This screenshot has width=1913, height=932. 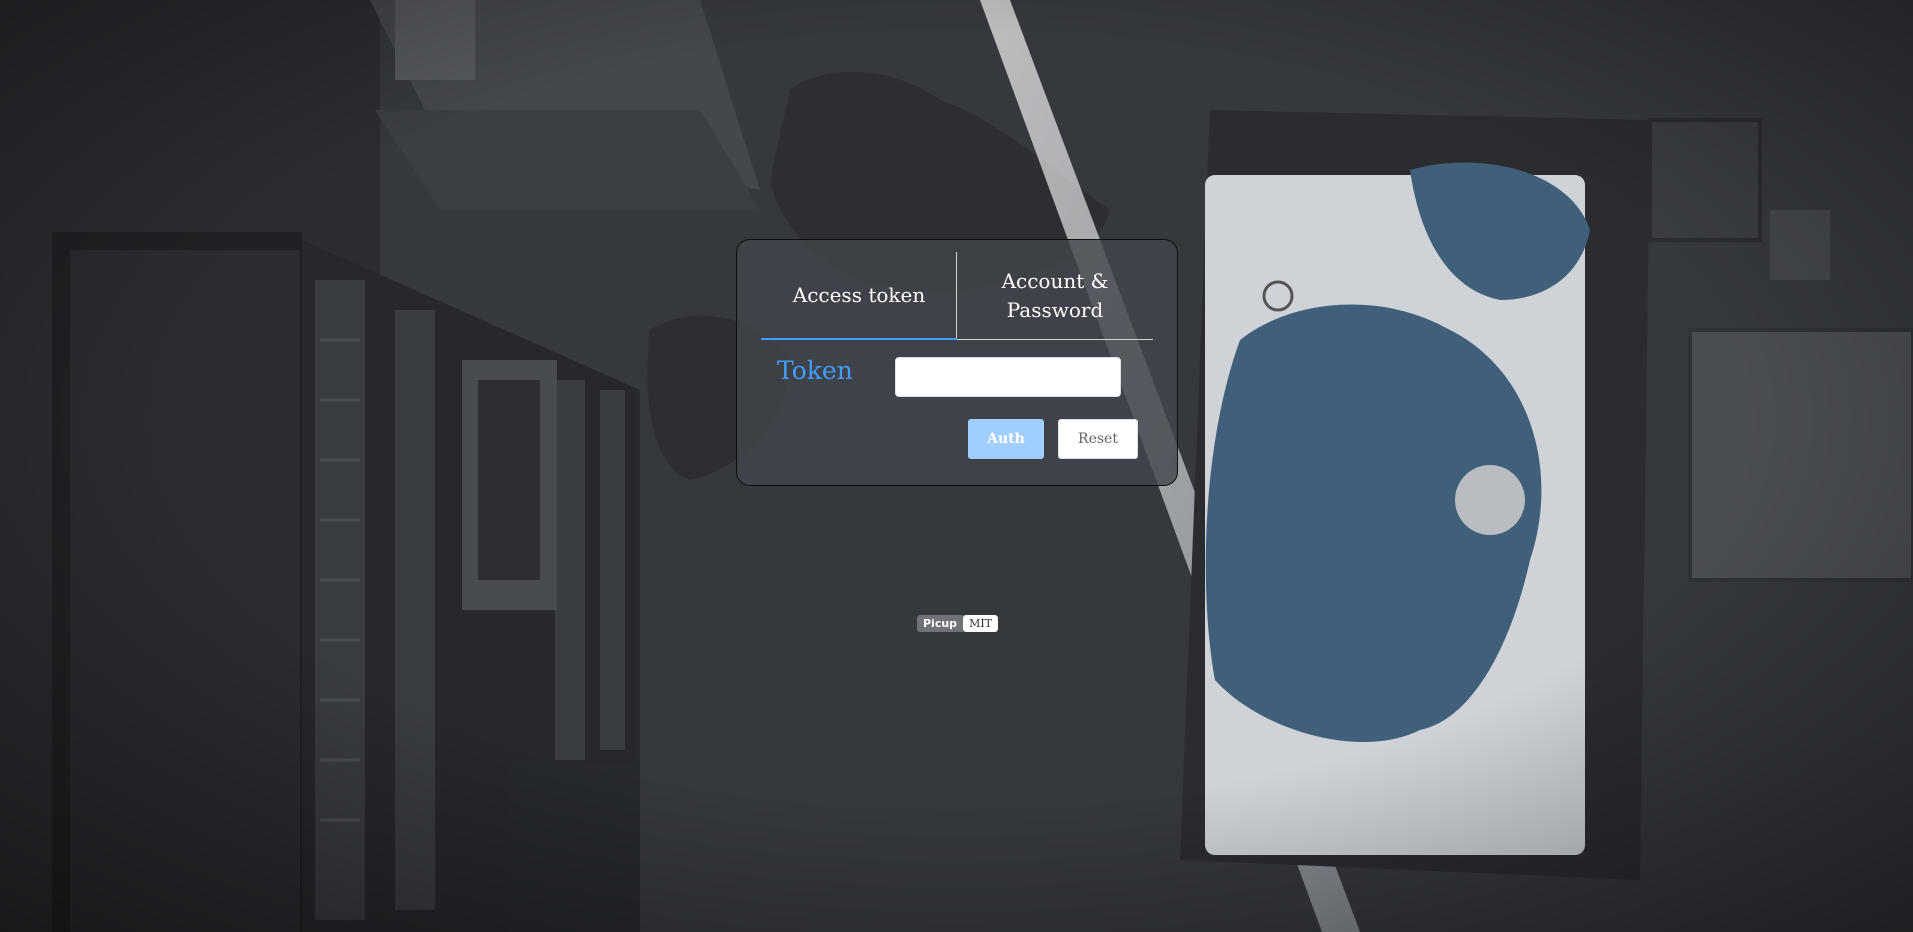 I want to click on tab-access-token: Access token, so click(x=859, y=296).